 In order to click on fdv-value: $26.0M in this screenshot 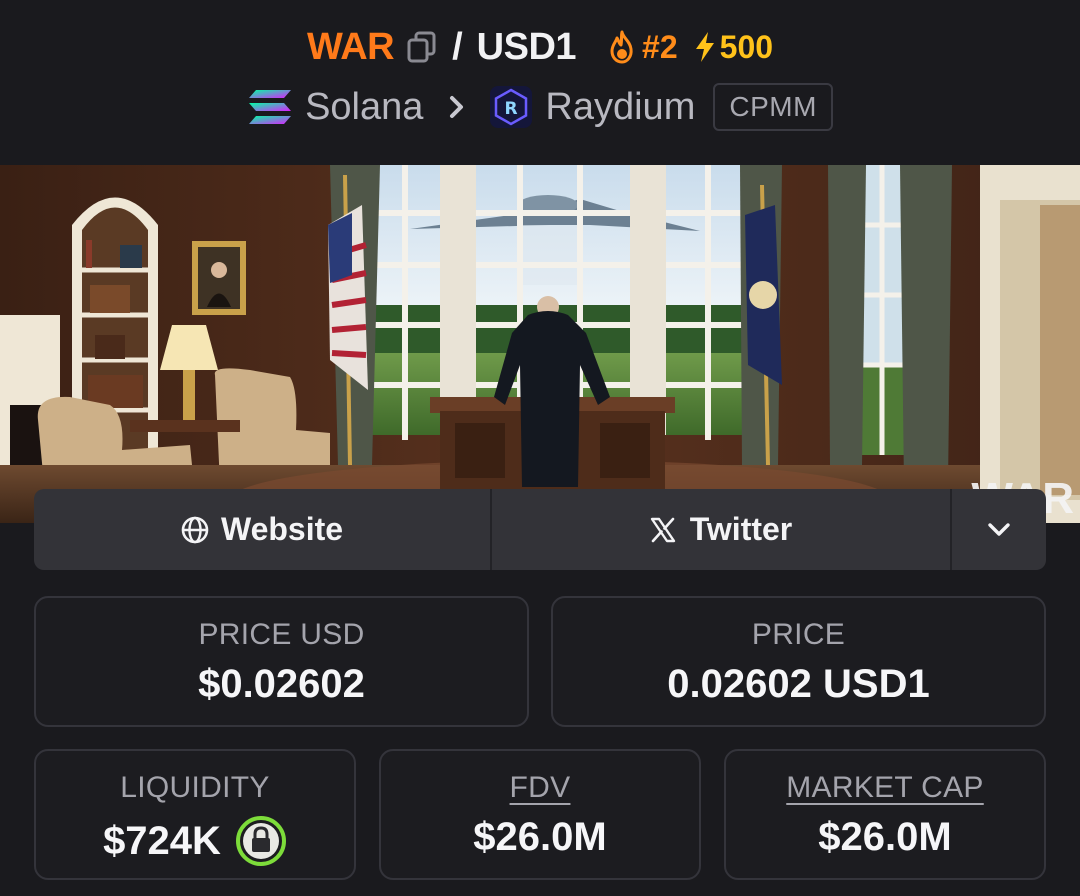, I will do `click(540, 837)`.